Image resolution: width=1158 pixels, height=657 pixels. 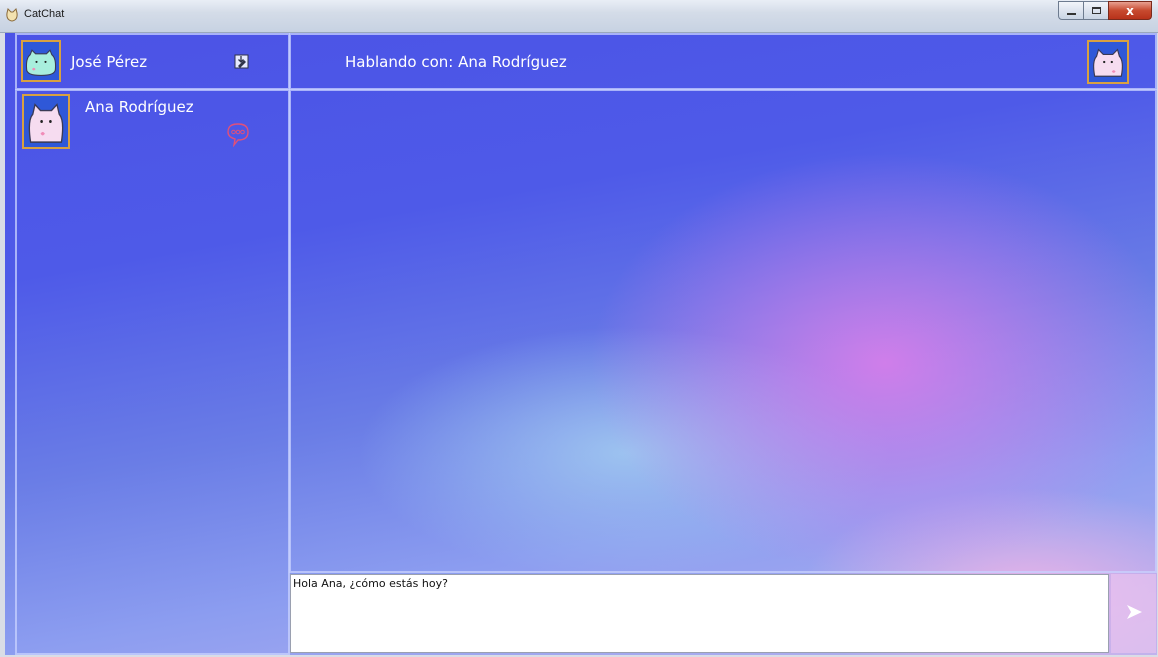 I want to click on maximize-button, so click(x=1096, y=10).